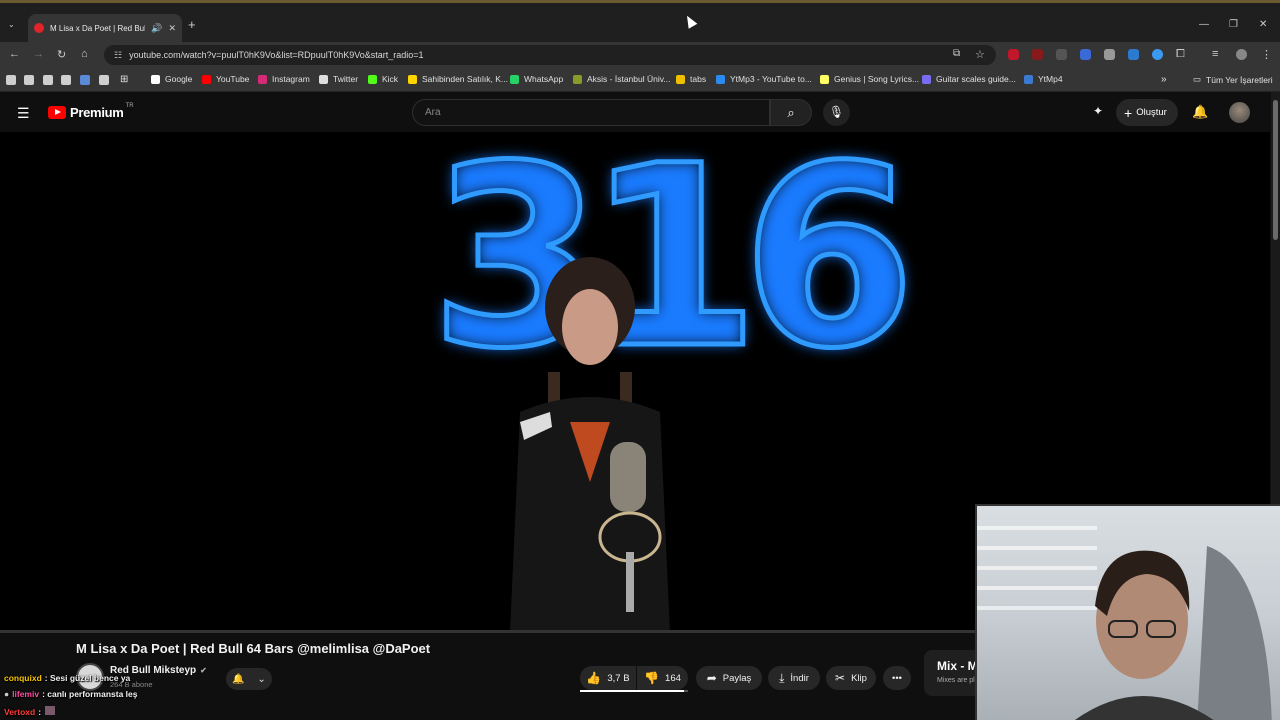  What do you see at coordinates (1151, 112) in the screenshot?
I see `create-label: Oluştur` at bounding box center [1151, 112].